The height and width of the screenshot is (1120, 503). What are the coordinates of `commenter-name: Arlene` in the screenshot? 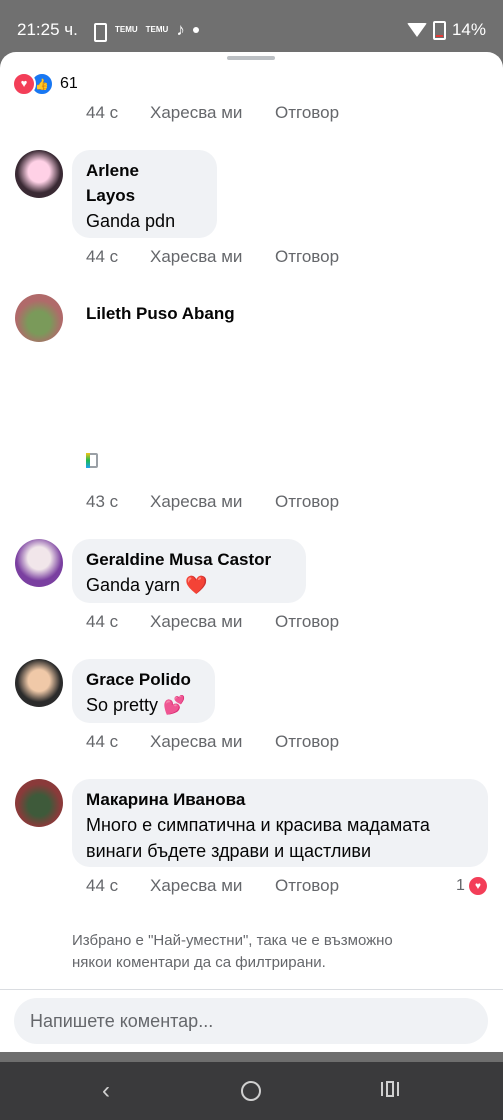 It's located at (144, 170).